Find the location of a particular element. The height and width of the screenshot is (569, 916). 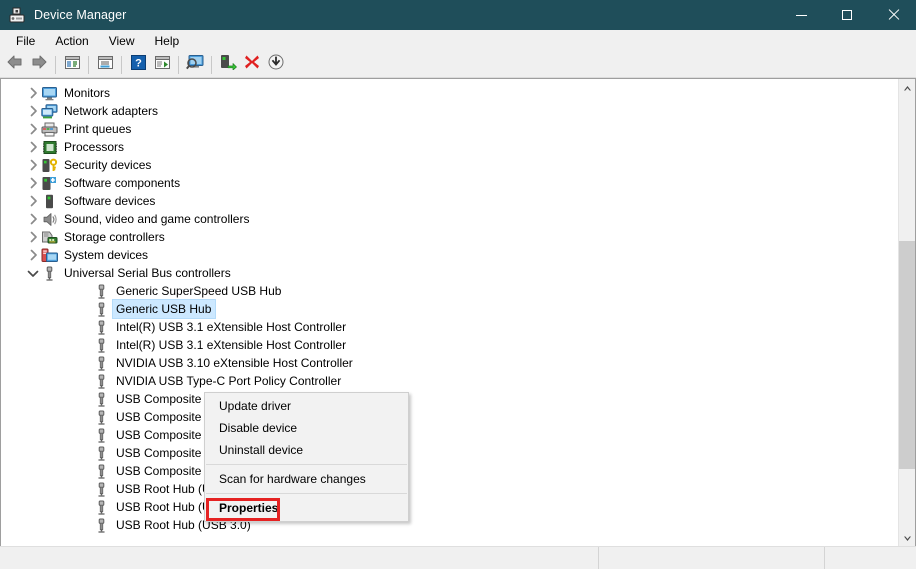

menu-file: File is located at coordinates (25, 41).